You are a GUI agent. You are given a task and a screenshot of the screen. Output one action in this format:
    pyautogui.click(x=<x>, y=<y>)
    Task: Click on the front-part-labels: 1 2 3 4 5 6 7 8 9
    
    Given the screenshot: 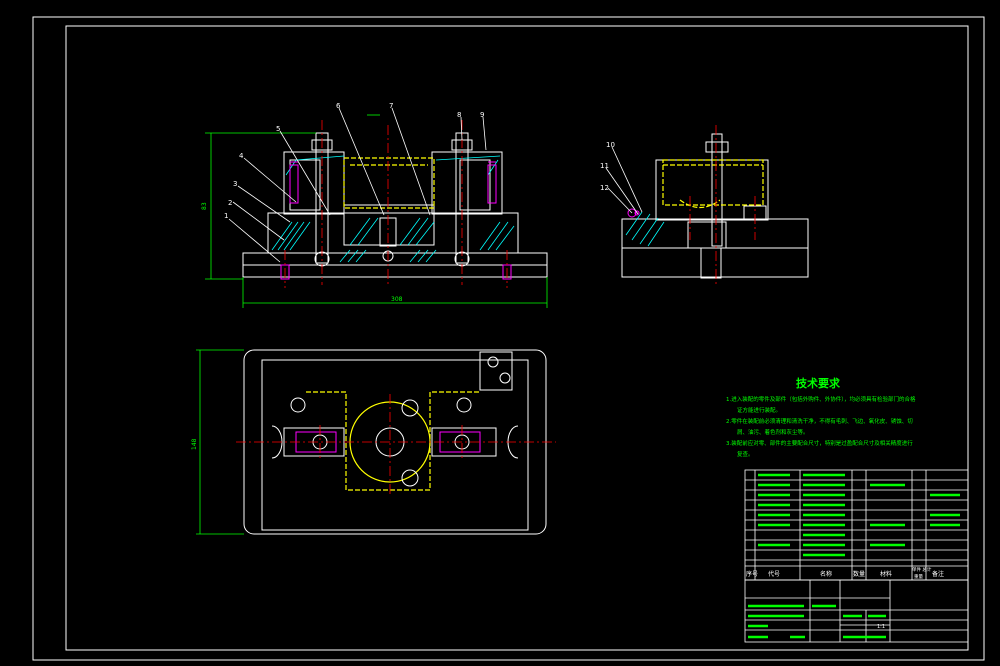 What is the action you would take?
    pyautogui.click(x=354, y=161)
    